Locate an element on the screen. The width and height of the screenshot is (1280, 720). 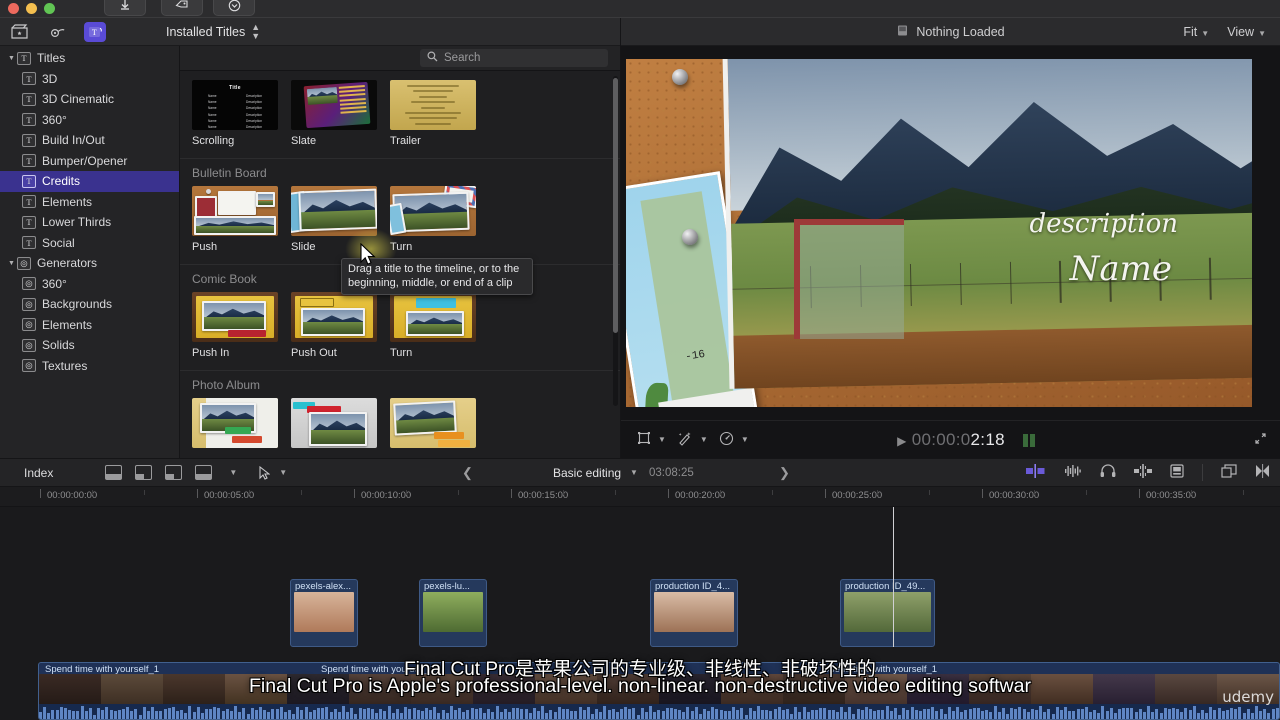
close-window-button is located at coordinates (13, 8).